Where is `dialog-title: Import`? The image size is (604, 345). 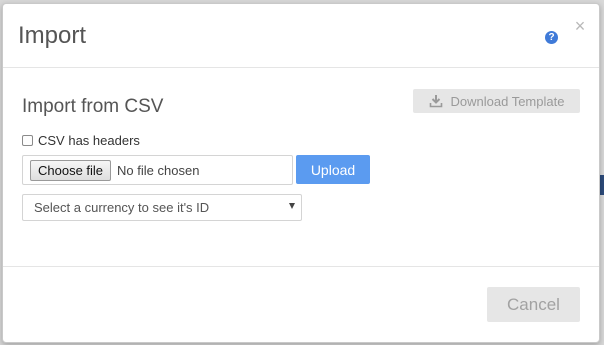
dialog-title: Import is located at coordinates (52, 35).